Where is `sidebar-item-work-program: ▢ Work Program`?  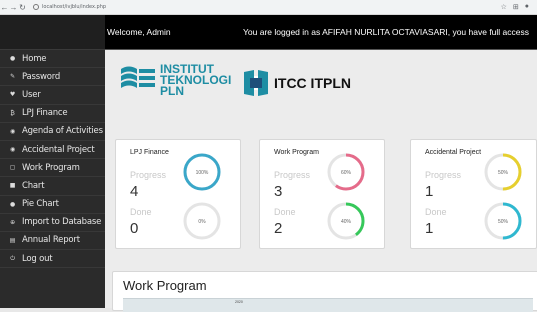 sidebar-item-work-program: ▢ Work Program is located at coordinates (52, 168).